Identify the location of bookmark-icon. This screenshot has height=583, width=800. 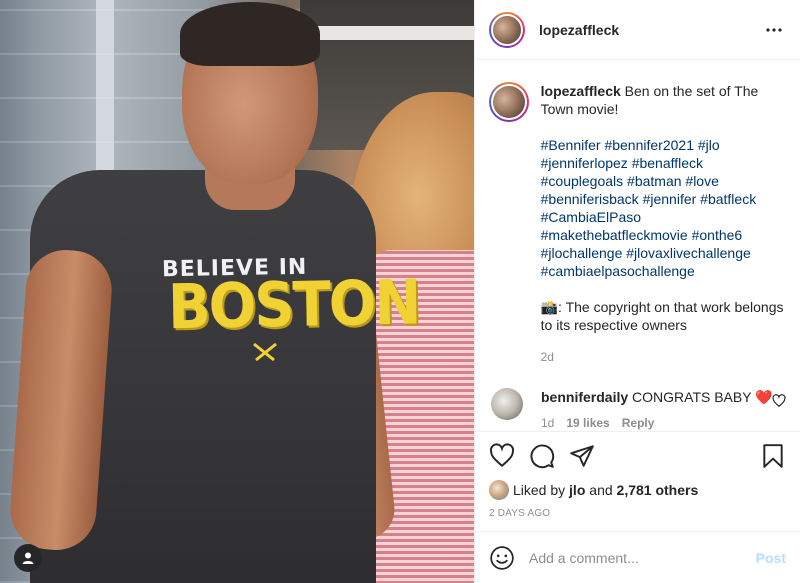
(773, 456).